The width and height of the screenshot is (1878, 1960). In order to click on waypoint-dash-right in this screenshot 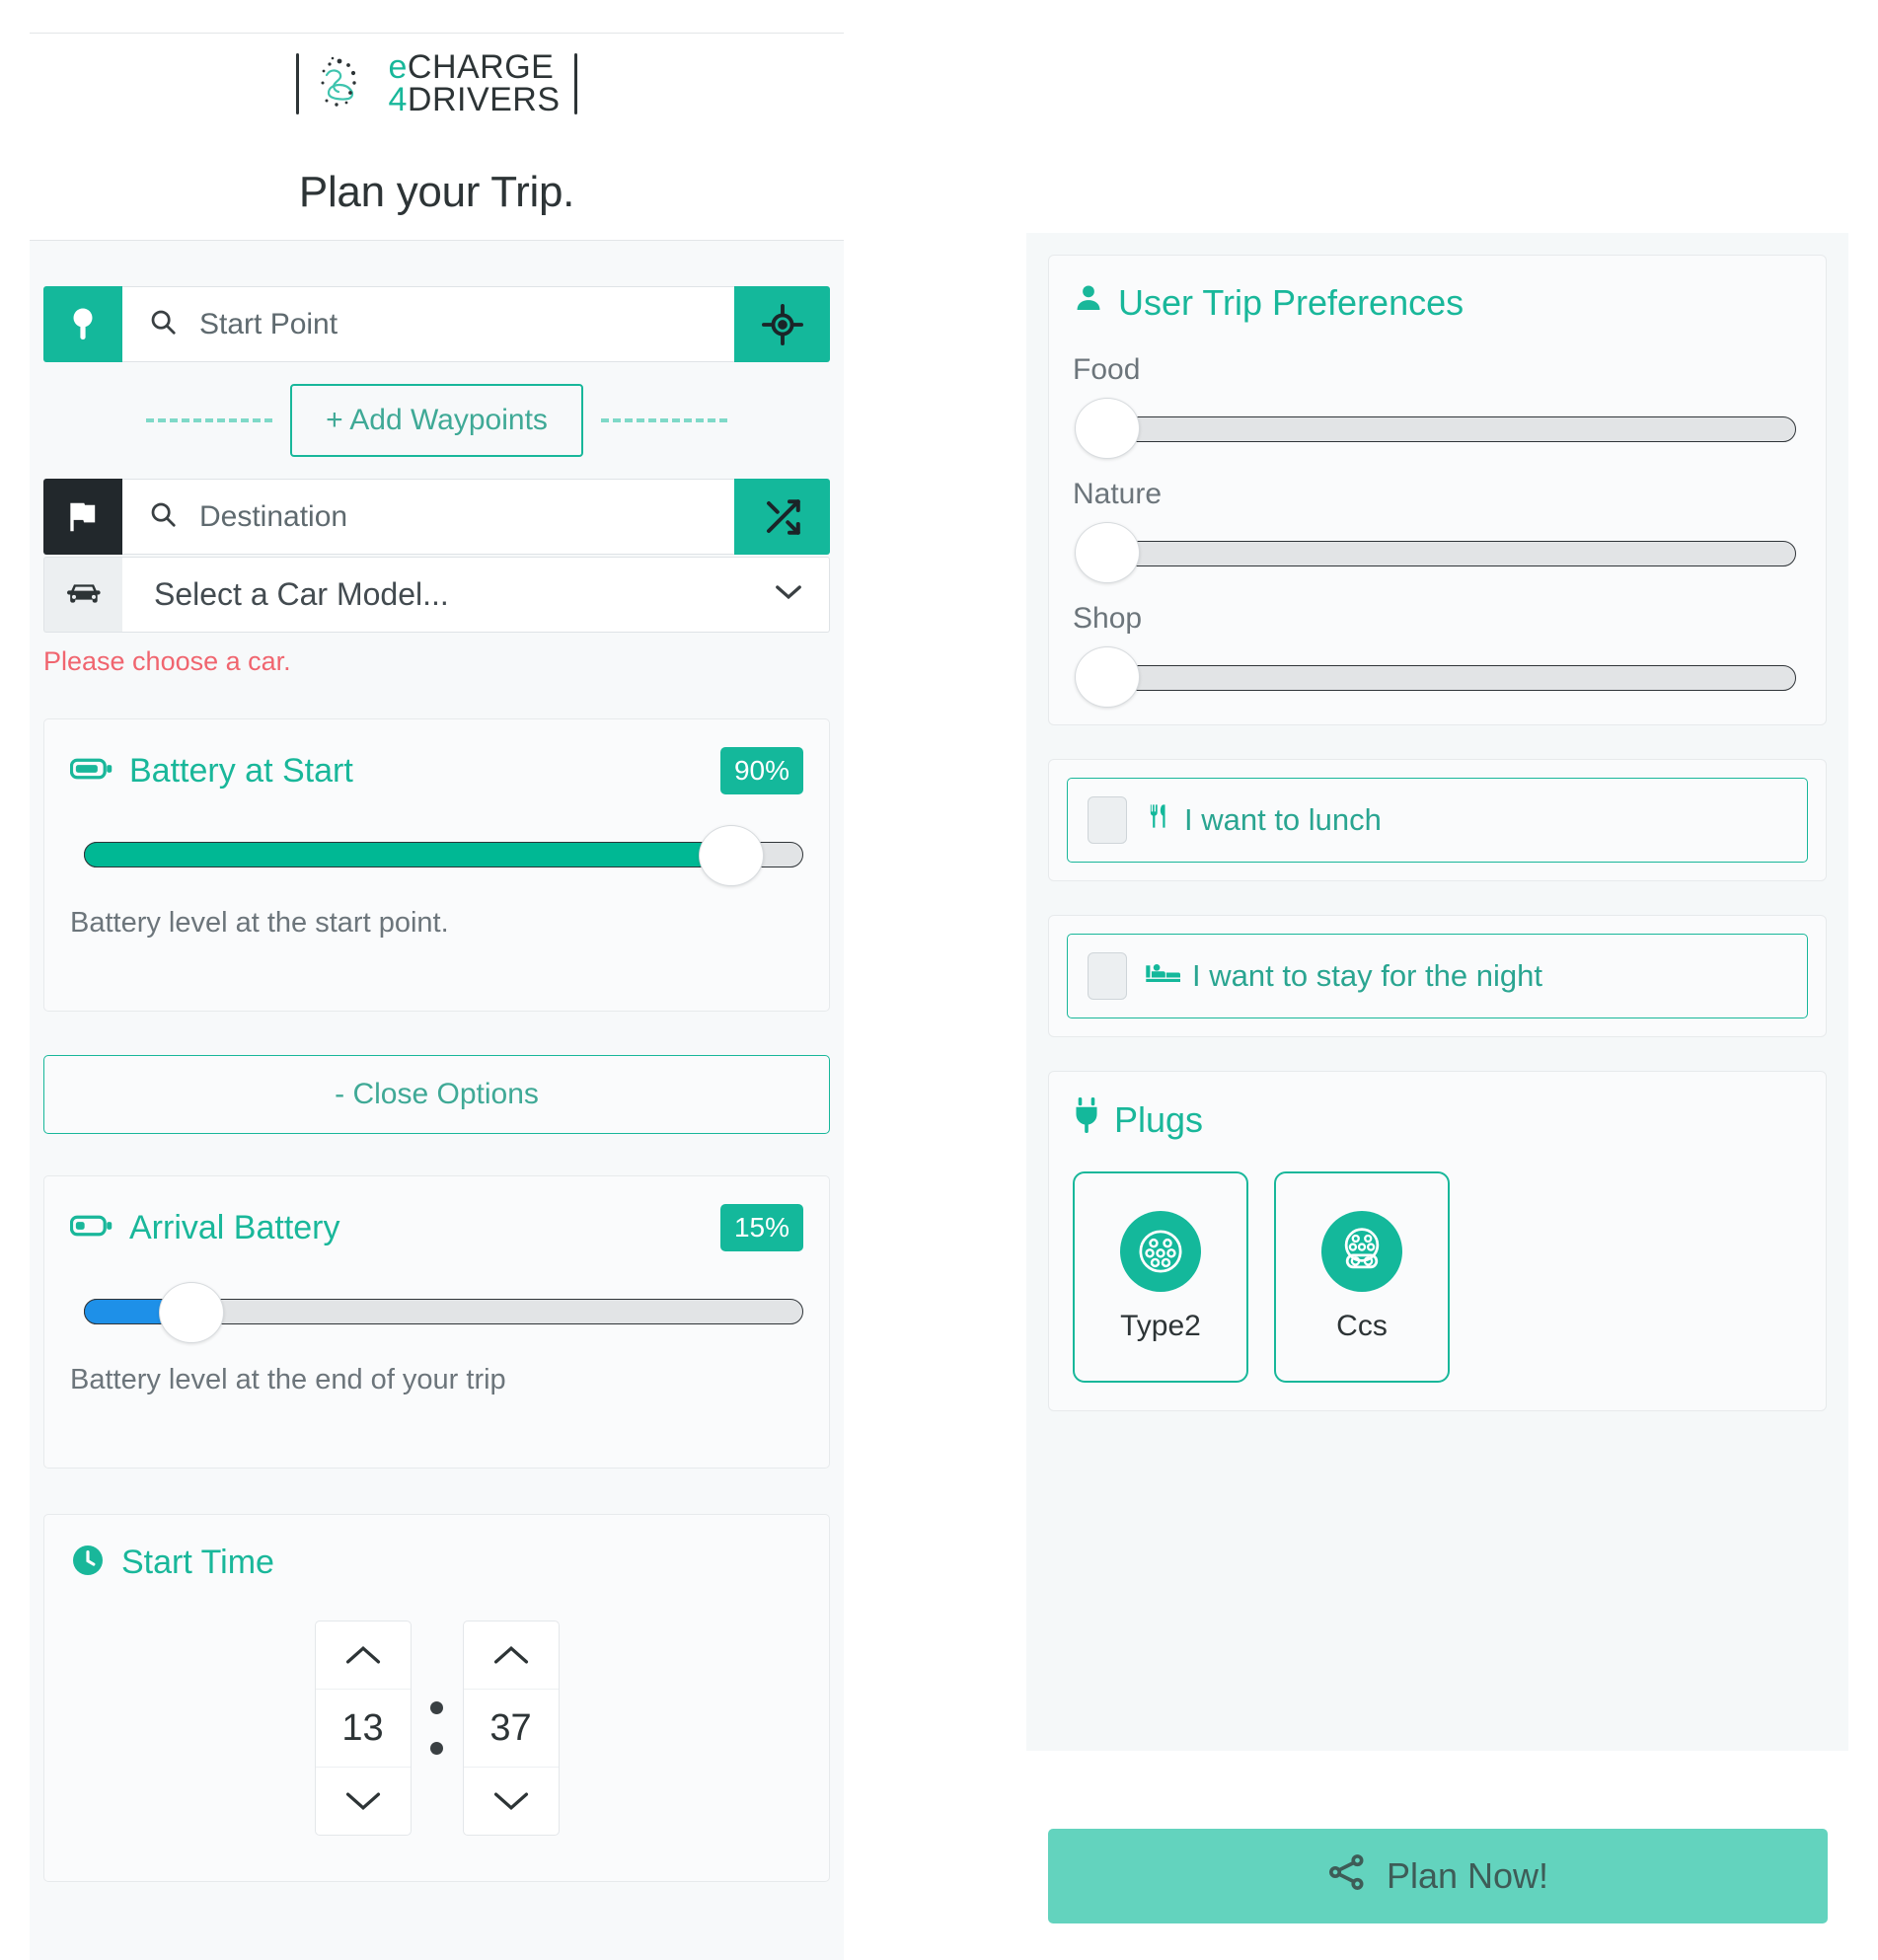, I will do `click(663, 420)`.